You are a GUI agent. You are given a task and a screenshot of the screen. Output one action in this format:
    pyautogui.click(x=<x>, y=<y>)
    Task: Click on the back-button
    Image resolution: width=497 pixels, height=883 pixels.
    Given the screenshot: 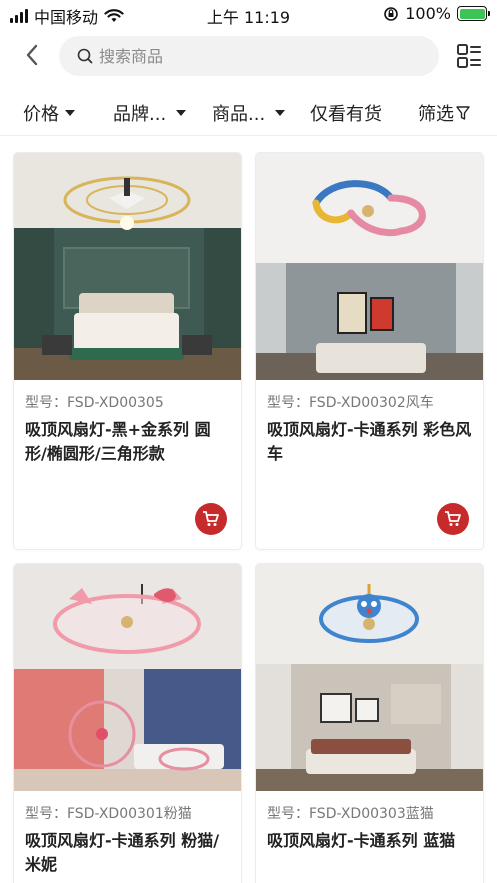 What is the action you would take?
    pyautogui.click(x=32, y=55)
    